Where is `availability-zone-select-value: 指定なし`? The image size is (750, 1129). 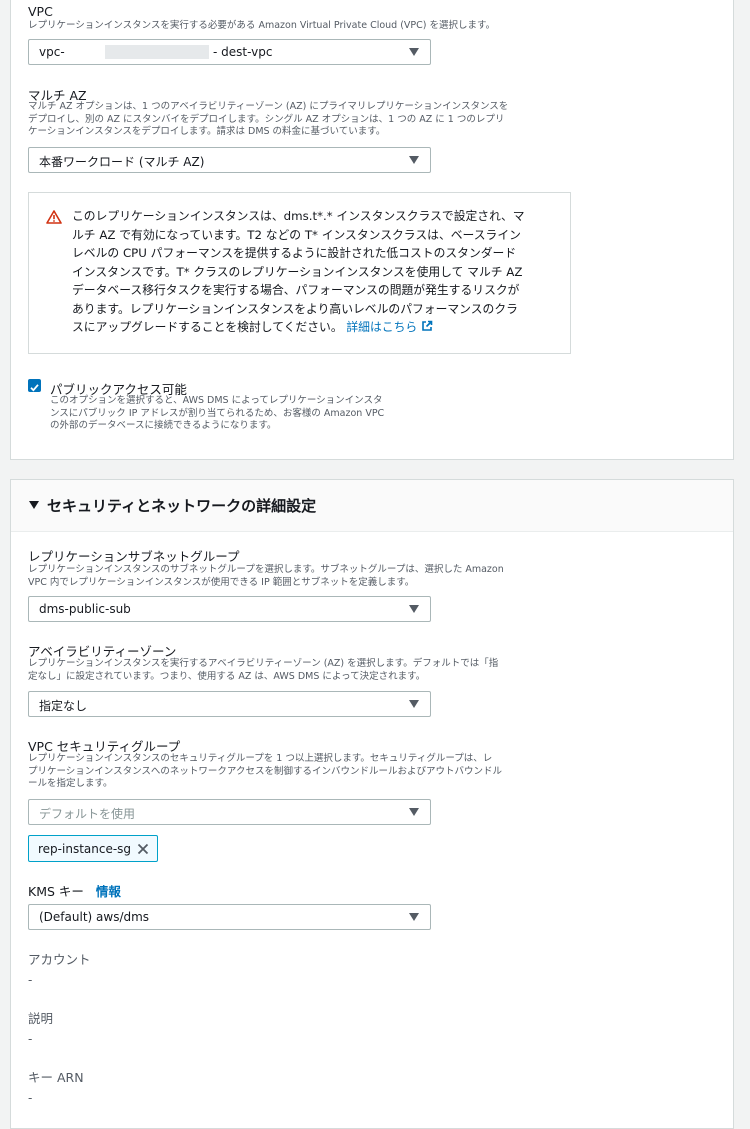 availability-zone-select-value: 指定なし is located at coordinates (63, 706).